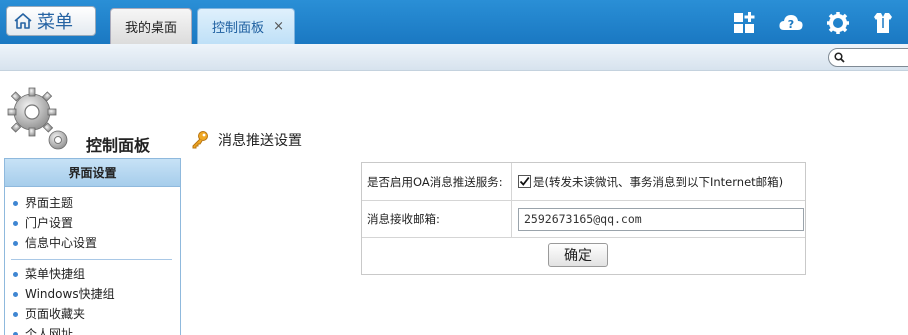  Describe the element at coordinates (260, 141) in the screenshot. I see `section-title: 消息推送设置` at that location.